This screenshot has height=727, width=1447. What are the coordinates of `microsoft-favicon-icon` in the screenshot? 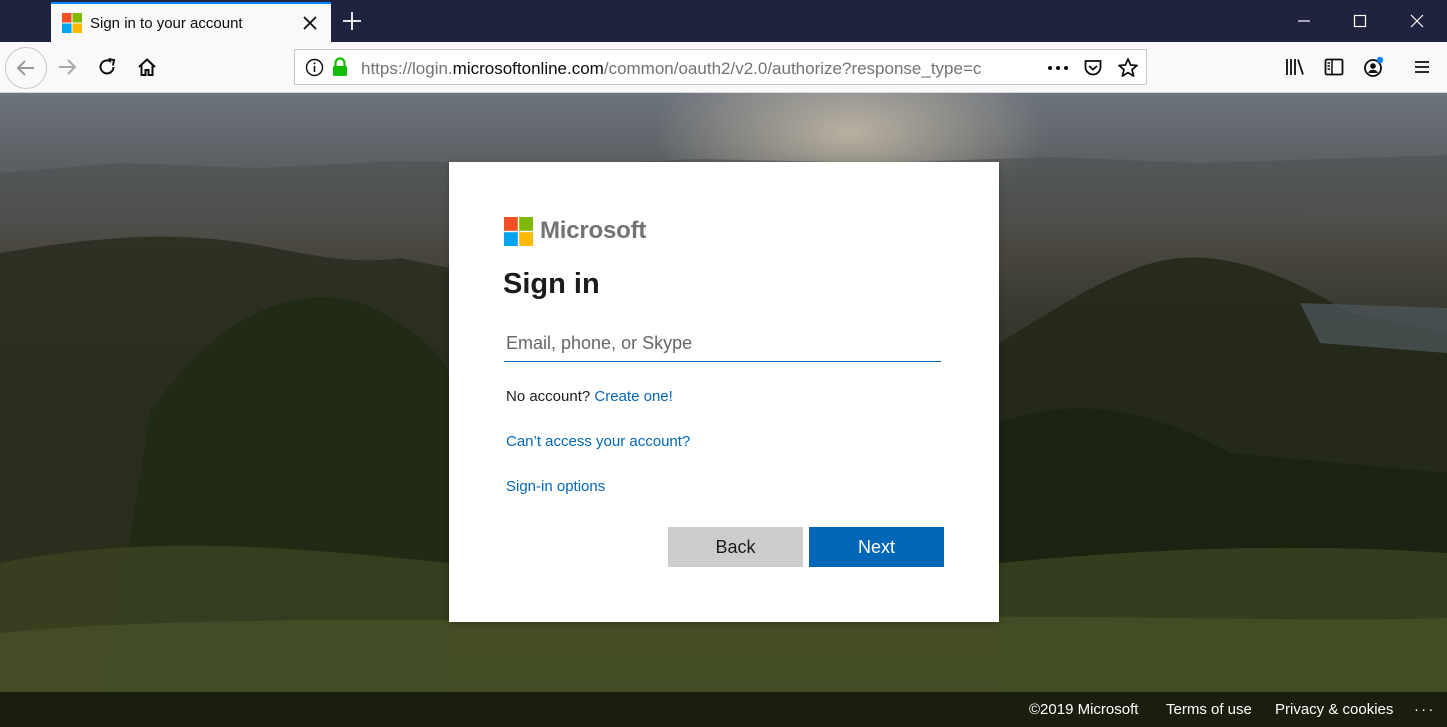 It's located at (72, 23).